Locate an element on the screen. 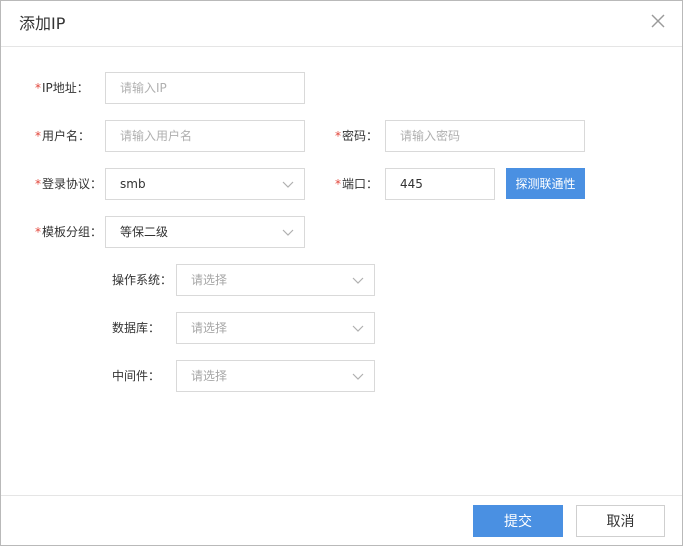  ip-input is located at coordinates (205, 88).